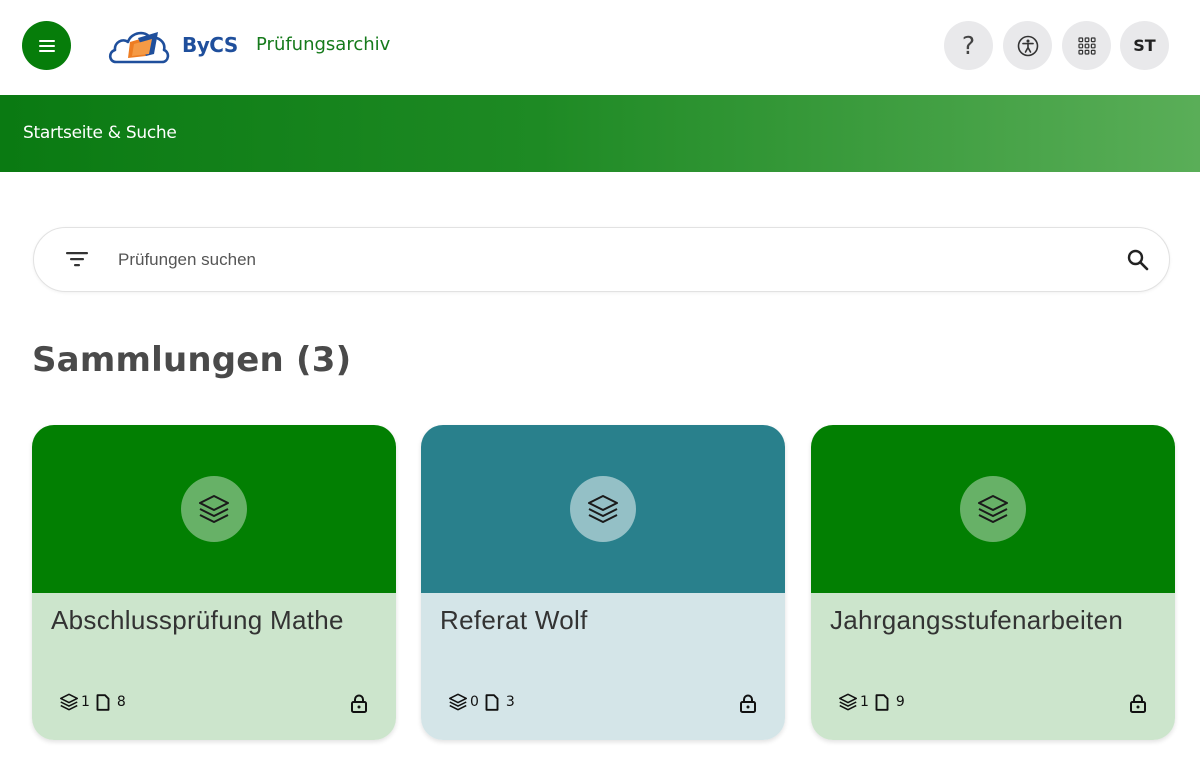 The width and height of the screenshot is (1200, 759). I want to click on card-body: Referat Wolf 0 3, so click(603, 666).